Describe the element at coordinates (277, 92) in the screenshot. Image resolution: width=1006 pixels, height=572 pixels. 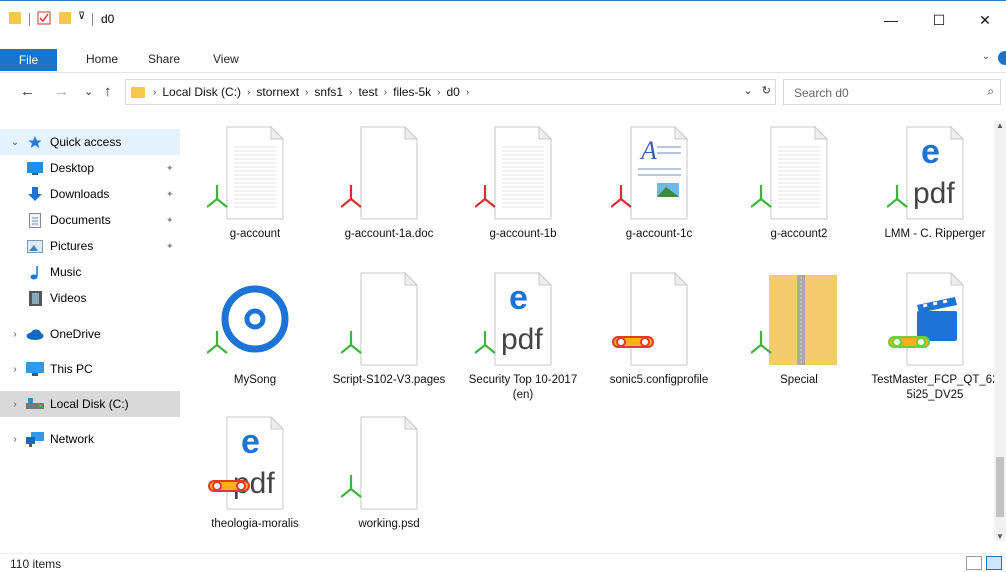
I see `breadcrumb-stornext: stornext` at that location.